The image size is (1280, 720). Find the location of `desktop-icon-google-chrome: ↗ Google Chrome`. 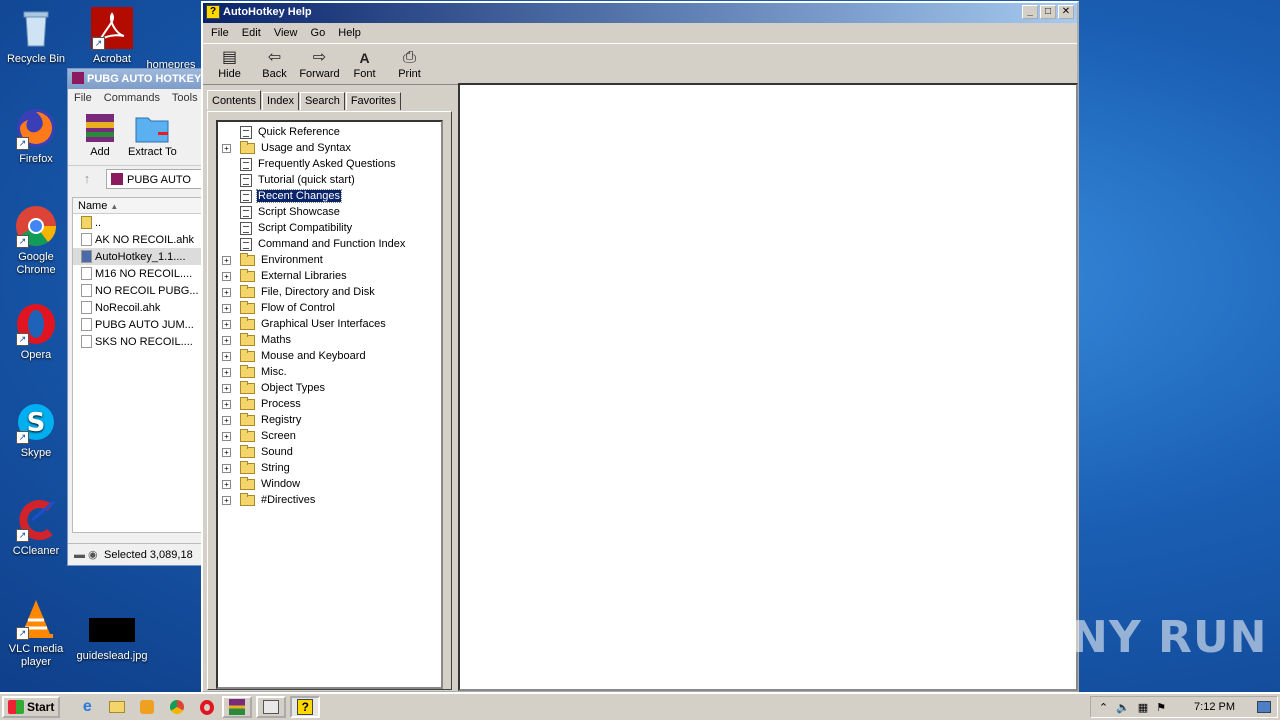

desktop-icon-google-chrome: ↗ Google Chrome is located at coordinates (36, 240).